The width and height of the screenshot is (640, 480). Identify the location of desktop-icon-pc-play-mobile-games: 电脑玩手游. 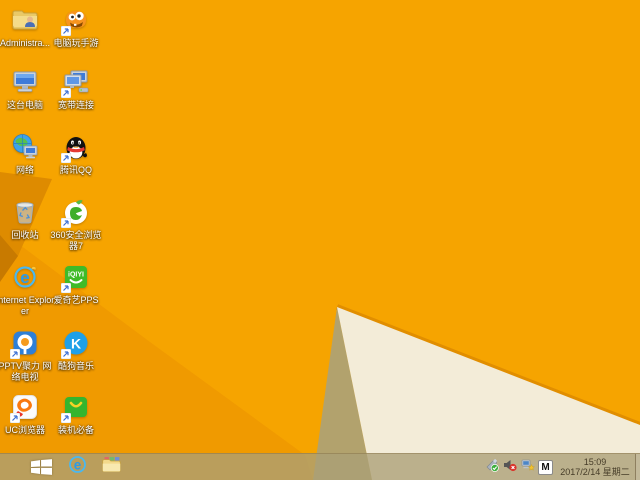
(76, 27).